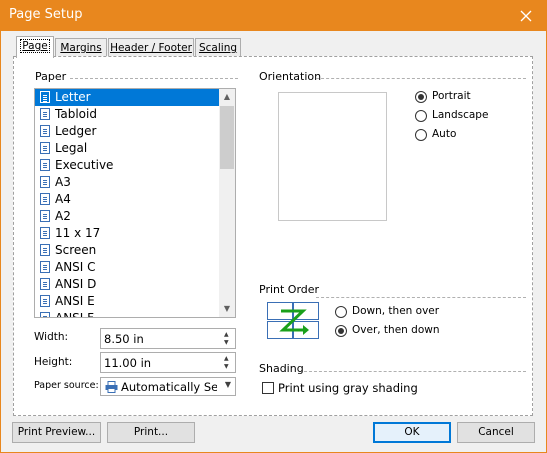  What do you see at coordinates (135, 97) in the screenshot?
I see `paper-size-item: Letter` at bounding box center [135, 97].